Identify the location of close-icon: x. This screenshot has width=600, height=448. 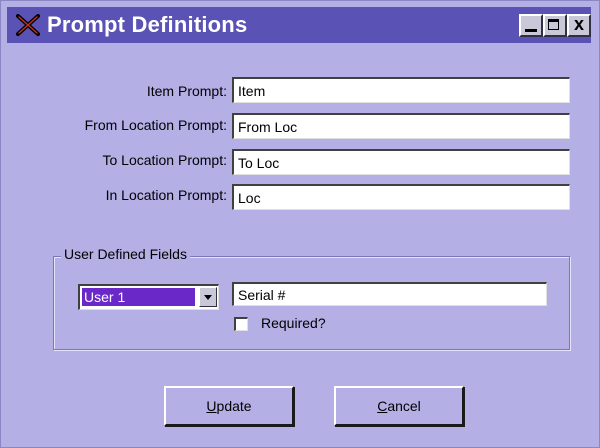
(578, 24).